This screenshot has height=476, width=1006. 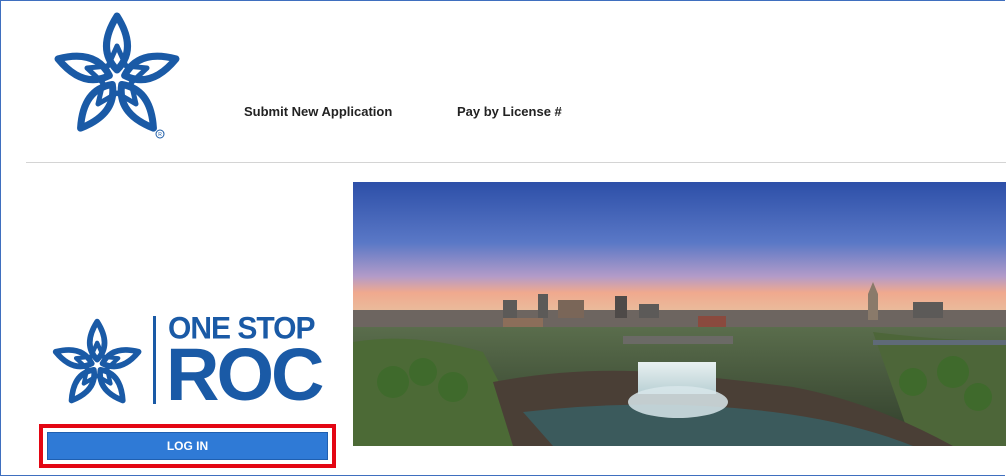 I want to click on login-highlight: LOG IN, so click(x=187, y=446).